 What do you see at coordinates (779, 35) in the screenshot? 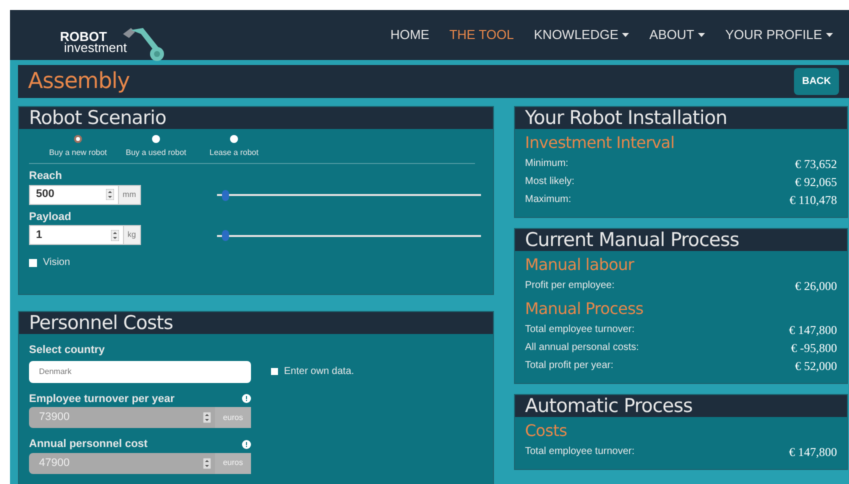
I see `nav-link: YOUR PROFILE` at bounding box center [779, 35].